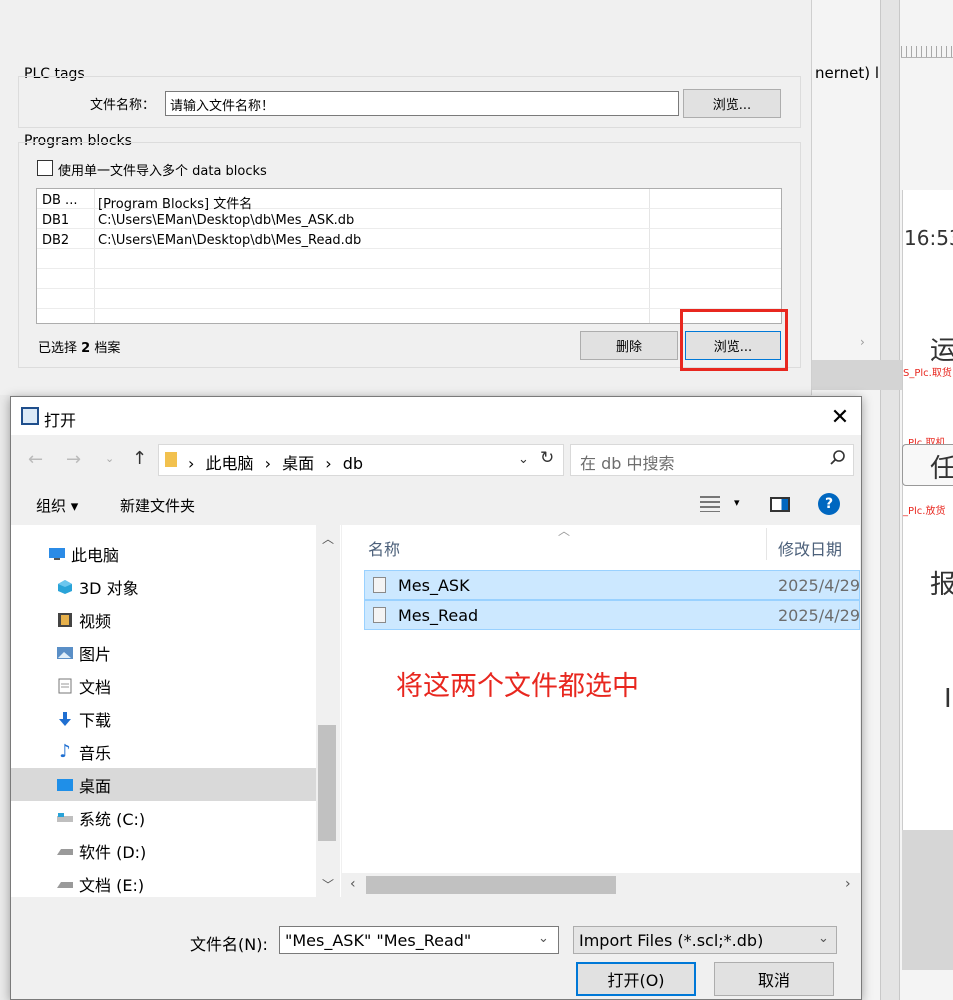  I want to click on nav-item-label: 图片, so click(95, 654).